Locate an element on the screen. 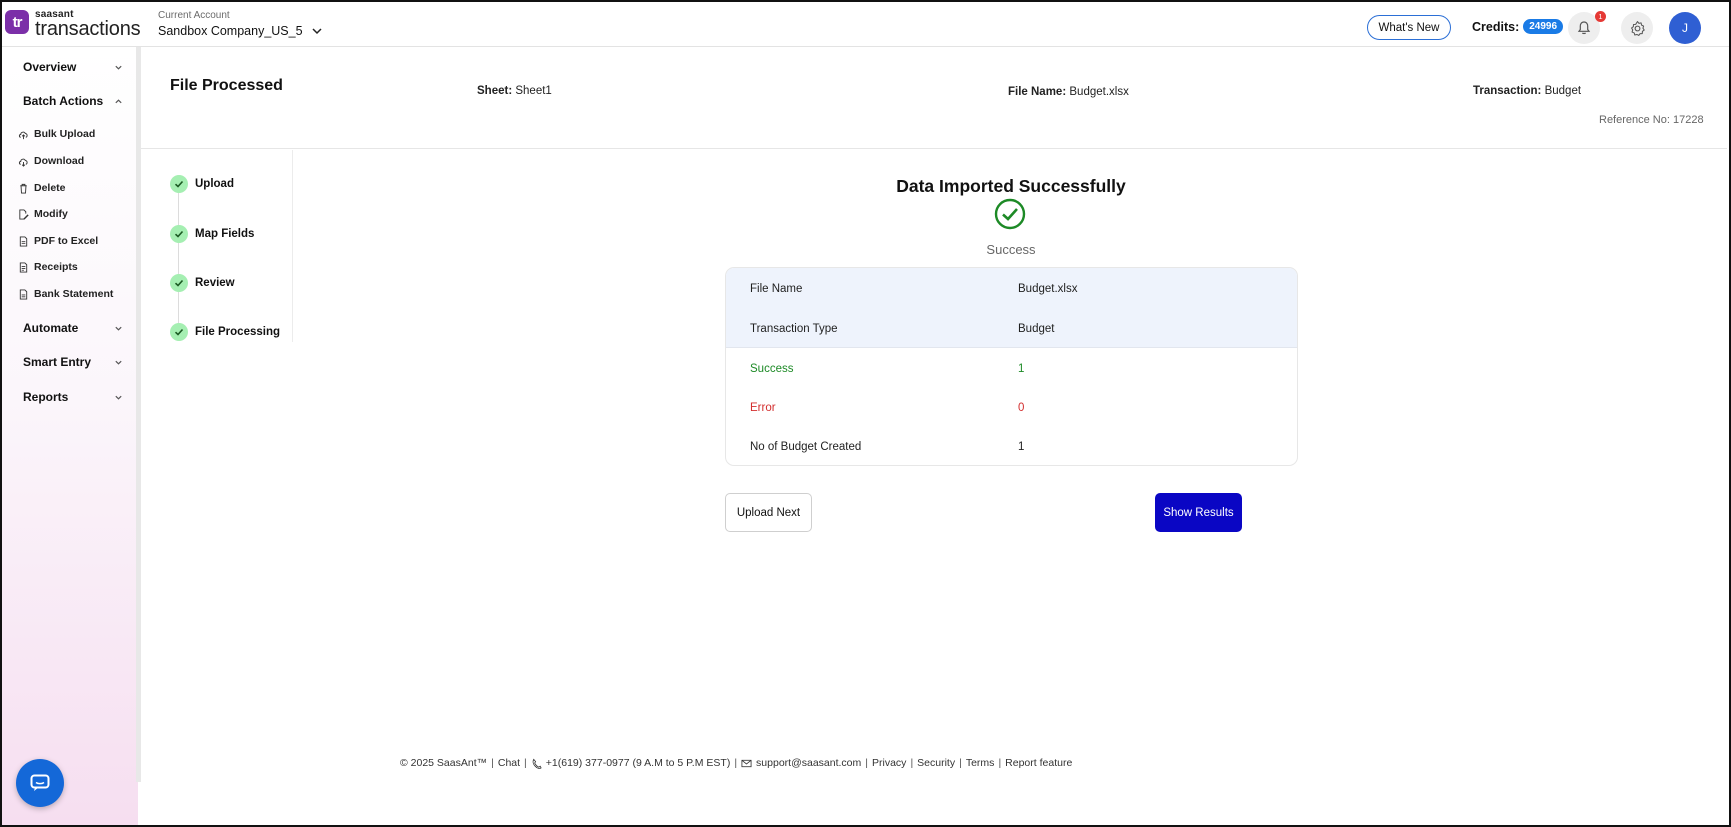  account-switcher: Current Account Sandbox Company_US_5 is located at coordinates (240, 24).